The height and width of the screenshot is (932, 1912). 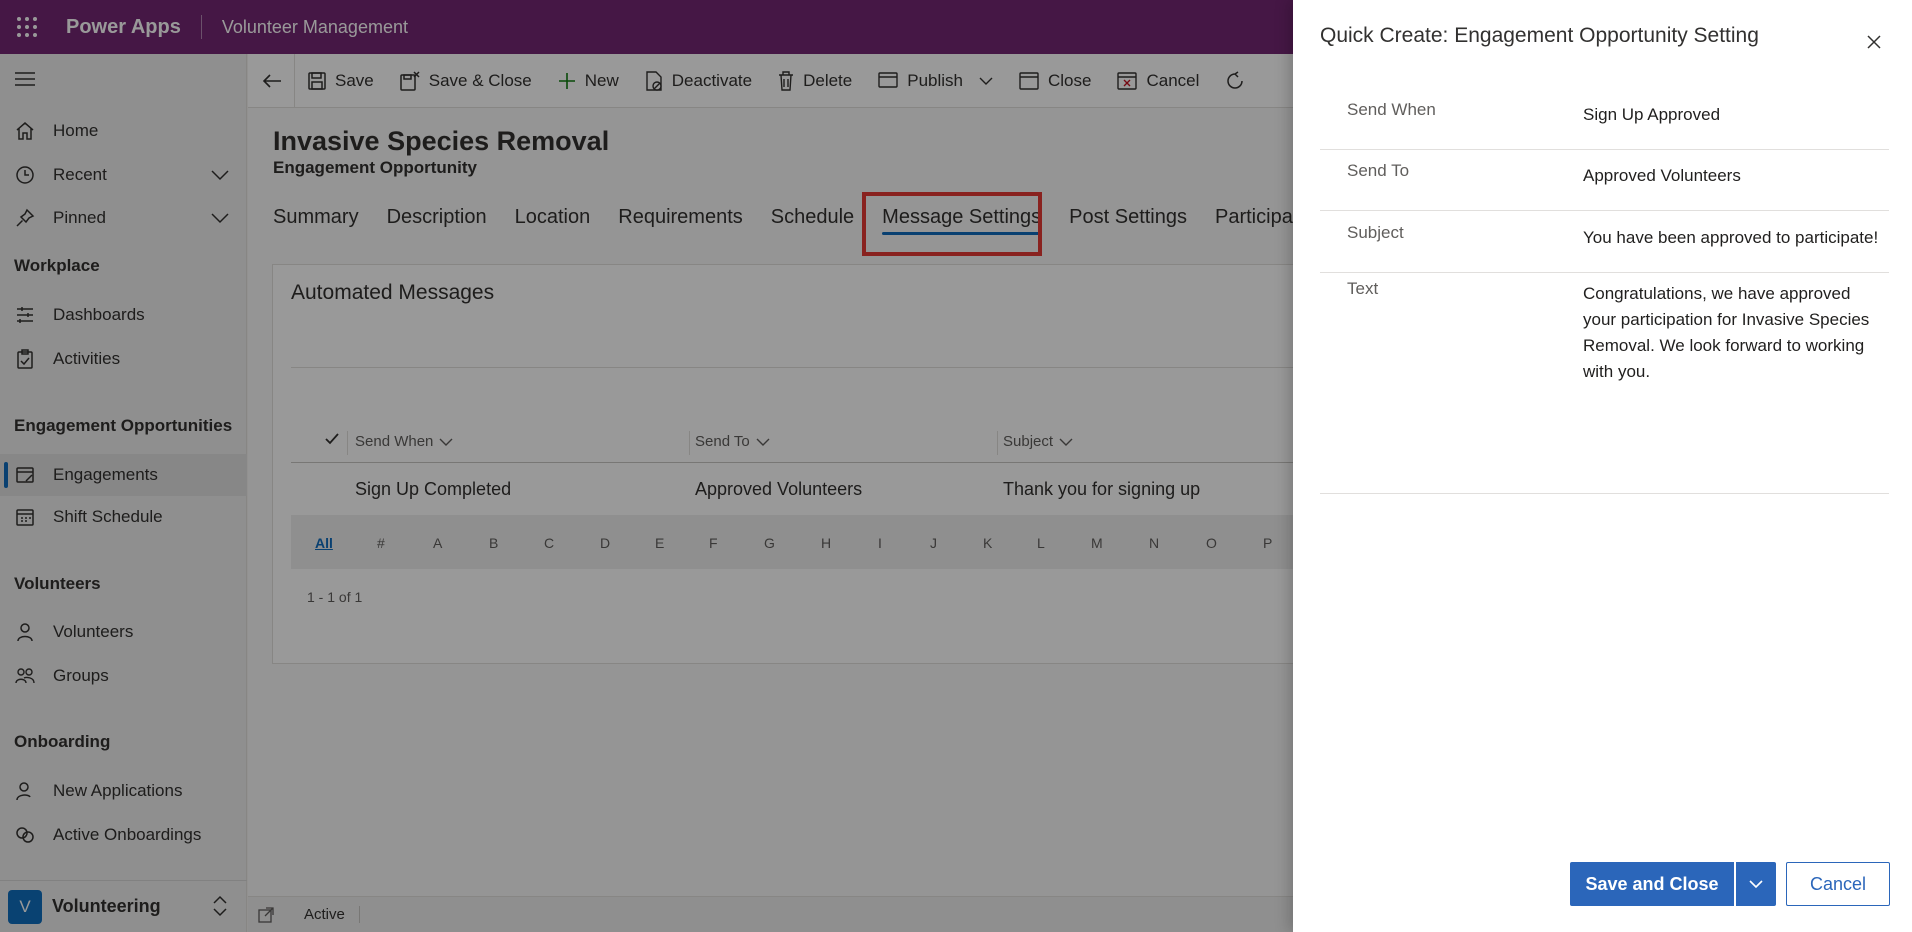 I want to click on cancel-button: Cancel, so click(x=1838, y=884).